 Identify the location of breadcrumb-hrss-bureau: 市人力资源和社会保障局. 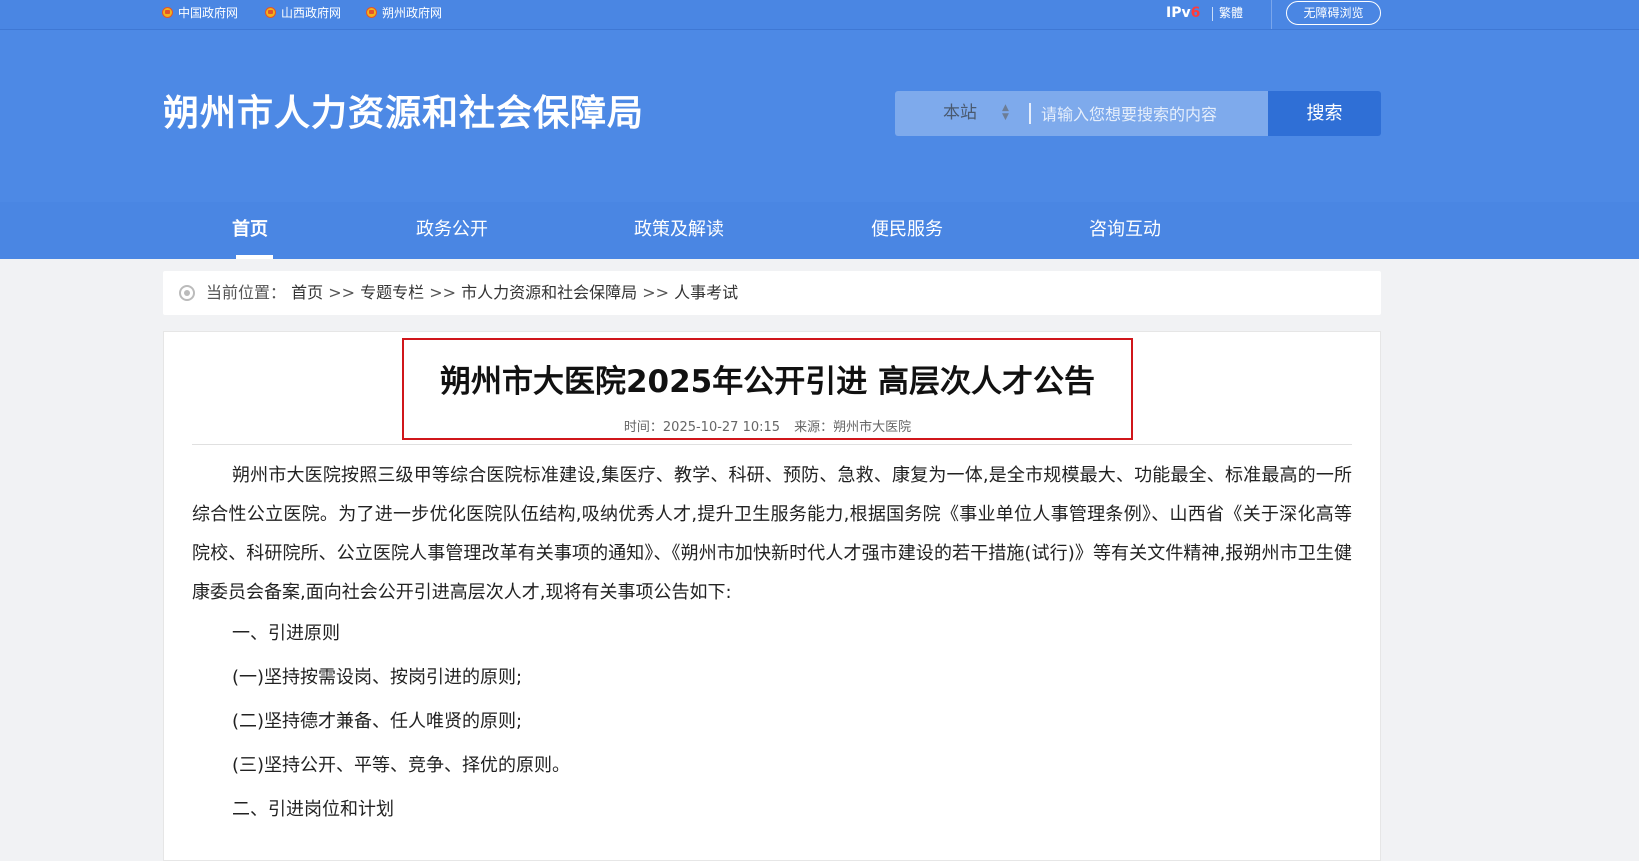
(549, 292).